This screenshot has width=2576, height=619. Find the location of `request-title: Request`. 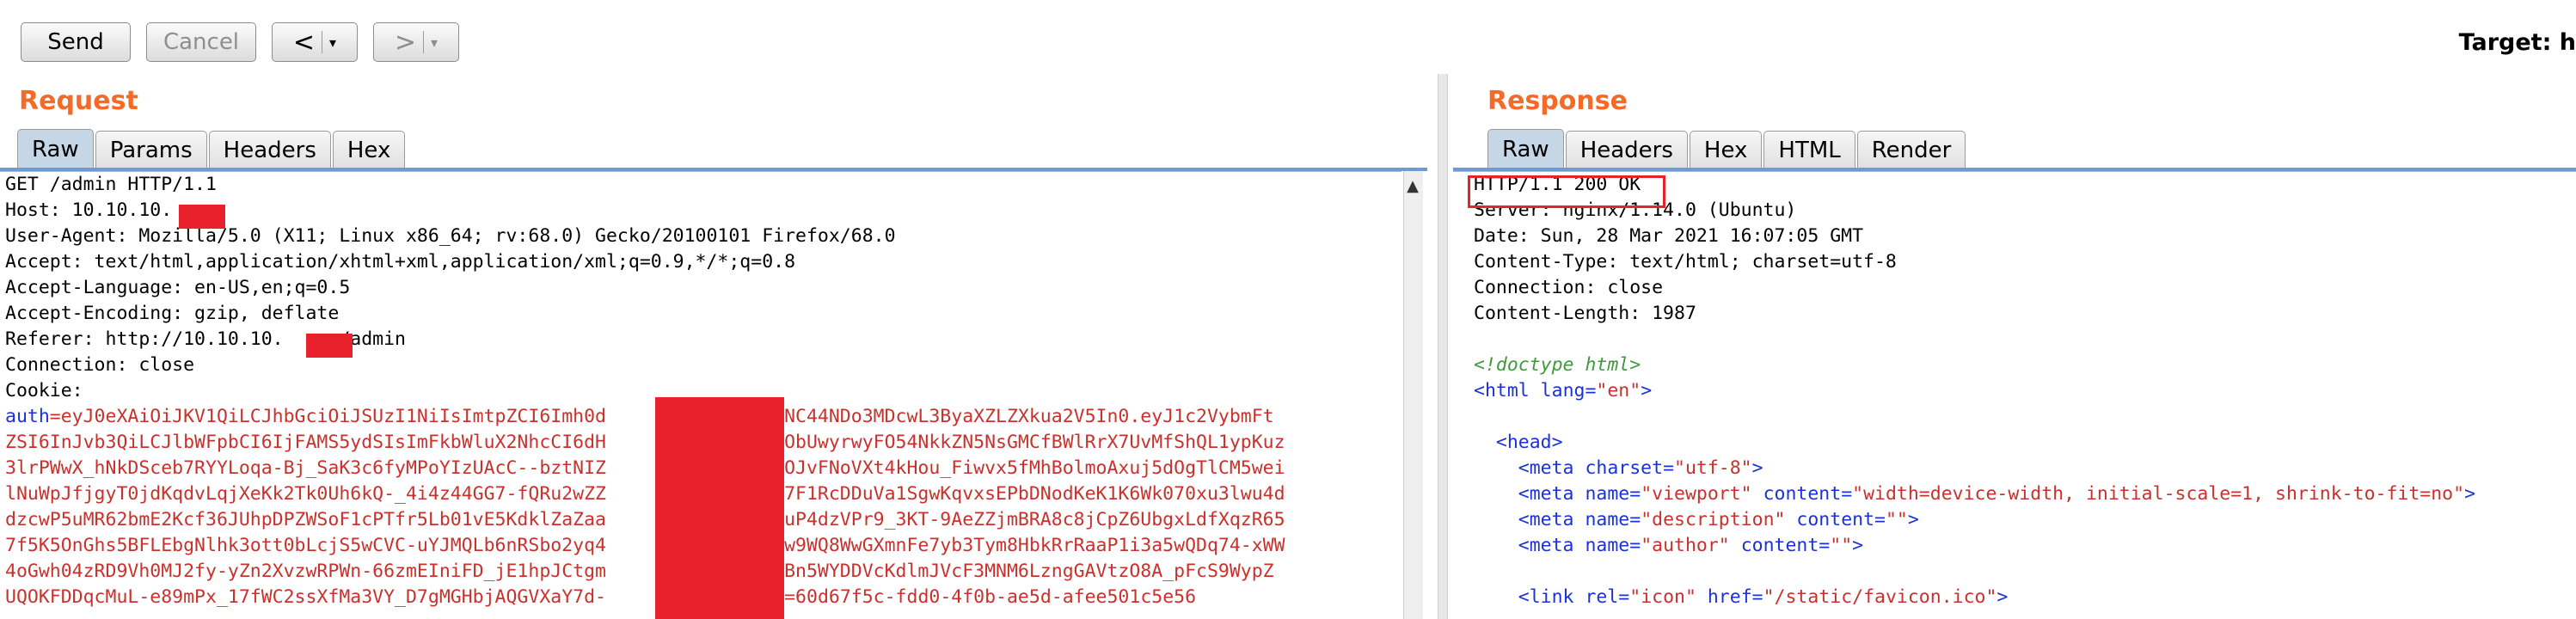

request-title: Request is located at coordinates (78, 101).